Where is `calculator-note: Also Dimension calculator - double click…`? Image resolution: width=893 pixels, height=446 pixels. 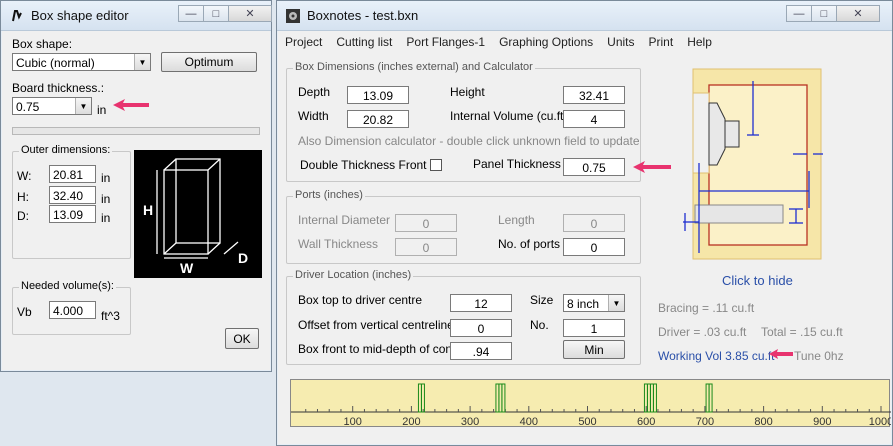
calculator-note: Also Dimension calculator - double click… is located at coordinates (469, 141).